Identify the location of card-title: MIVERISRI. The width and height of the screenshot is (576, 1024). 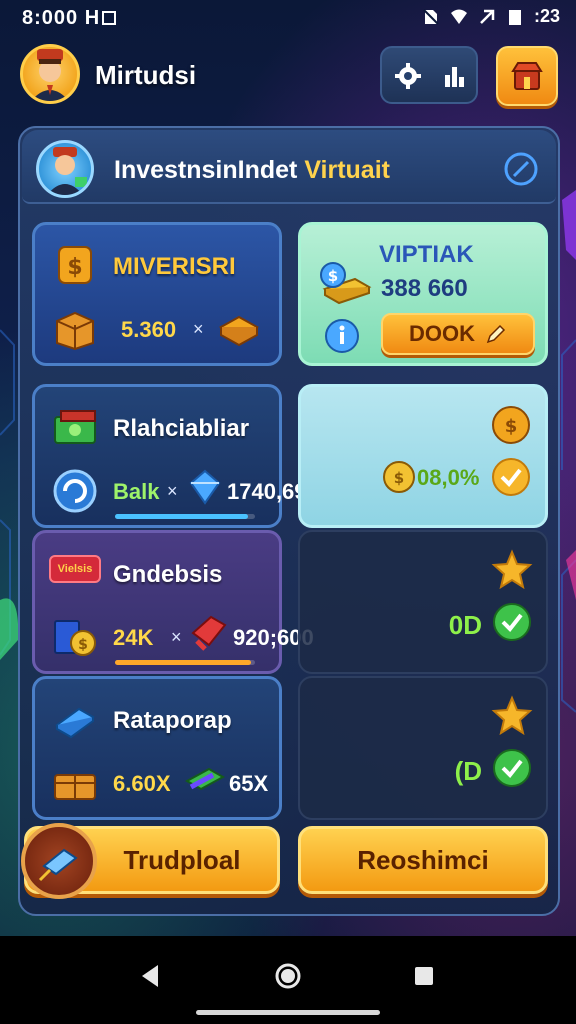
(174, 266).